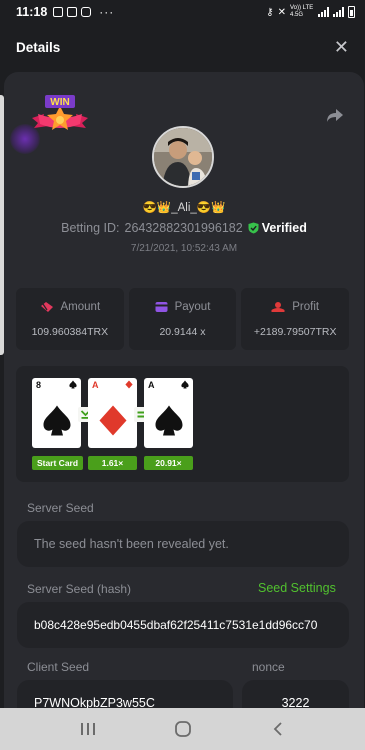 This screenshot has width=365, height=750. I want to click on bet-timestamp: 7/21/2021, 10:52:43 AM, so click(184, 248).